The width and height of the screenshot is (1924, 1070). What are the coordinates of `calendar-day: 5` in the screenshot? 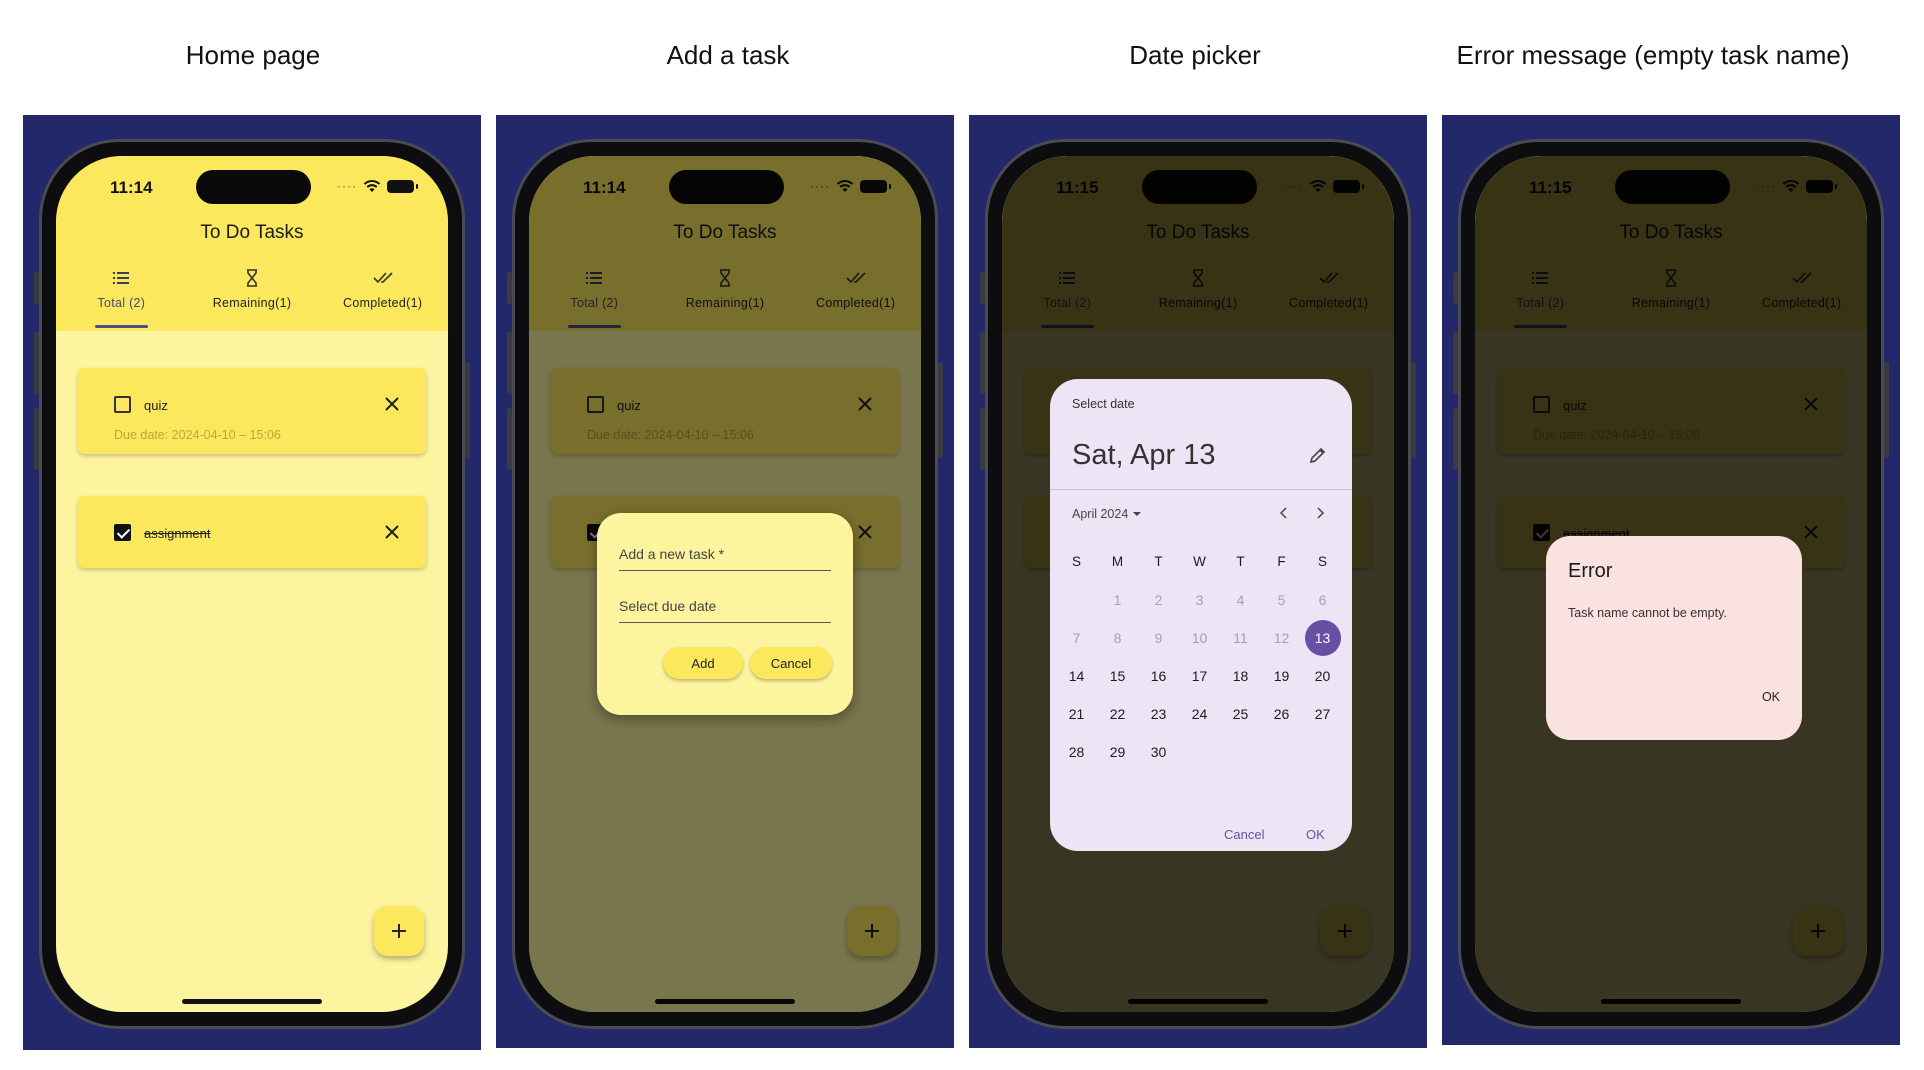 It's located at (1281, 600).